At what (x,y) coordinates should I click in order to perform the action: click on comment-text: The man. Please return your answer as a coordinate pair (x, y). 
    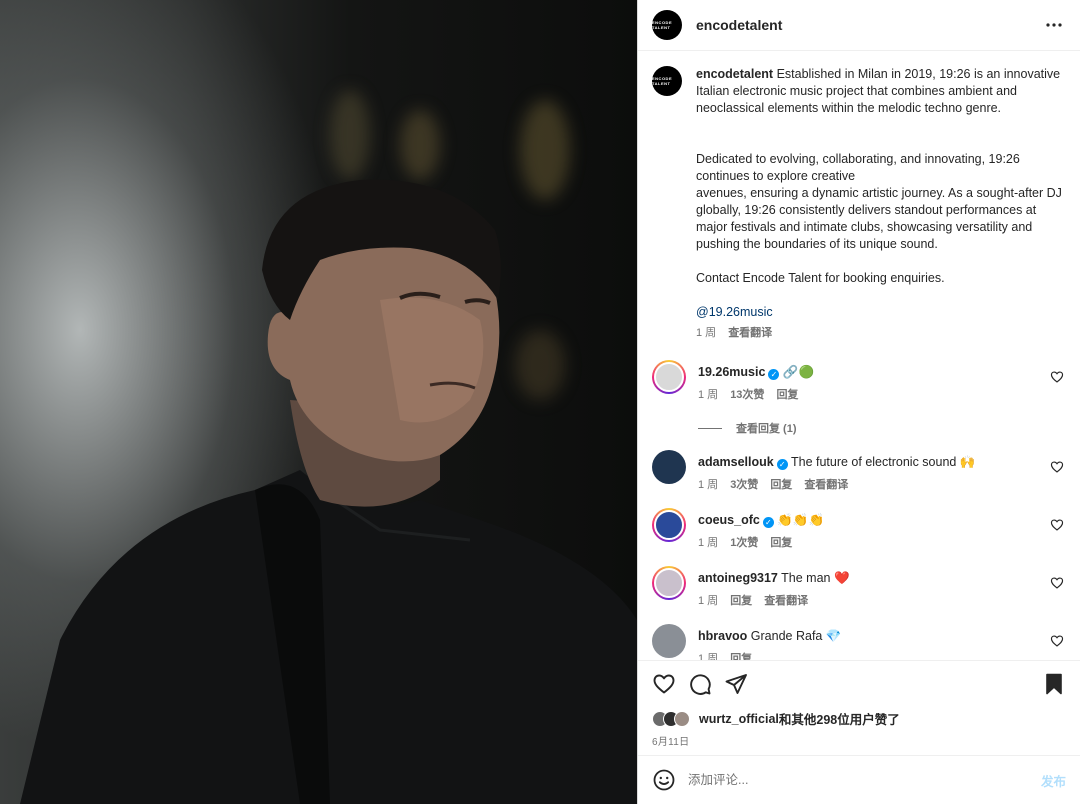
    Looking at the image, I should click on (806, 578).